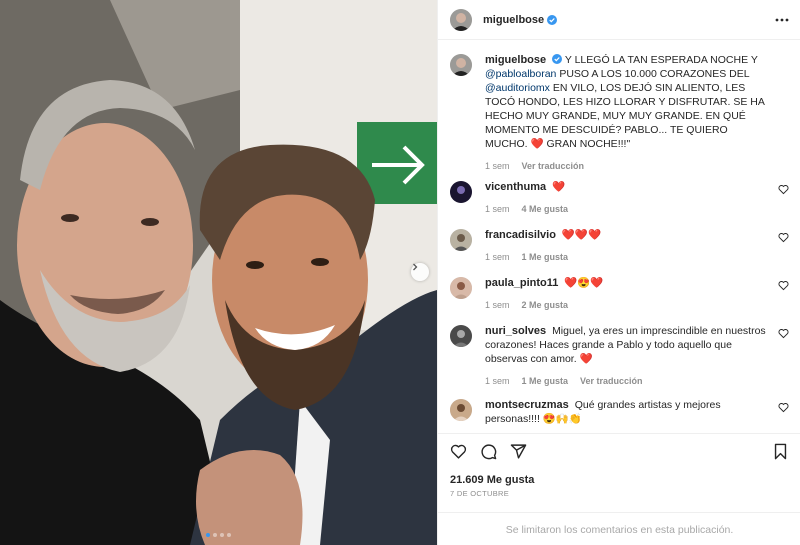 The image size is (800, 545). Describe the element at coordinates (782, 20) in the screenshot. I see `more-options-icon` at that location.